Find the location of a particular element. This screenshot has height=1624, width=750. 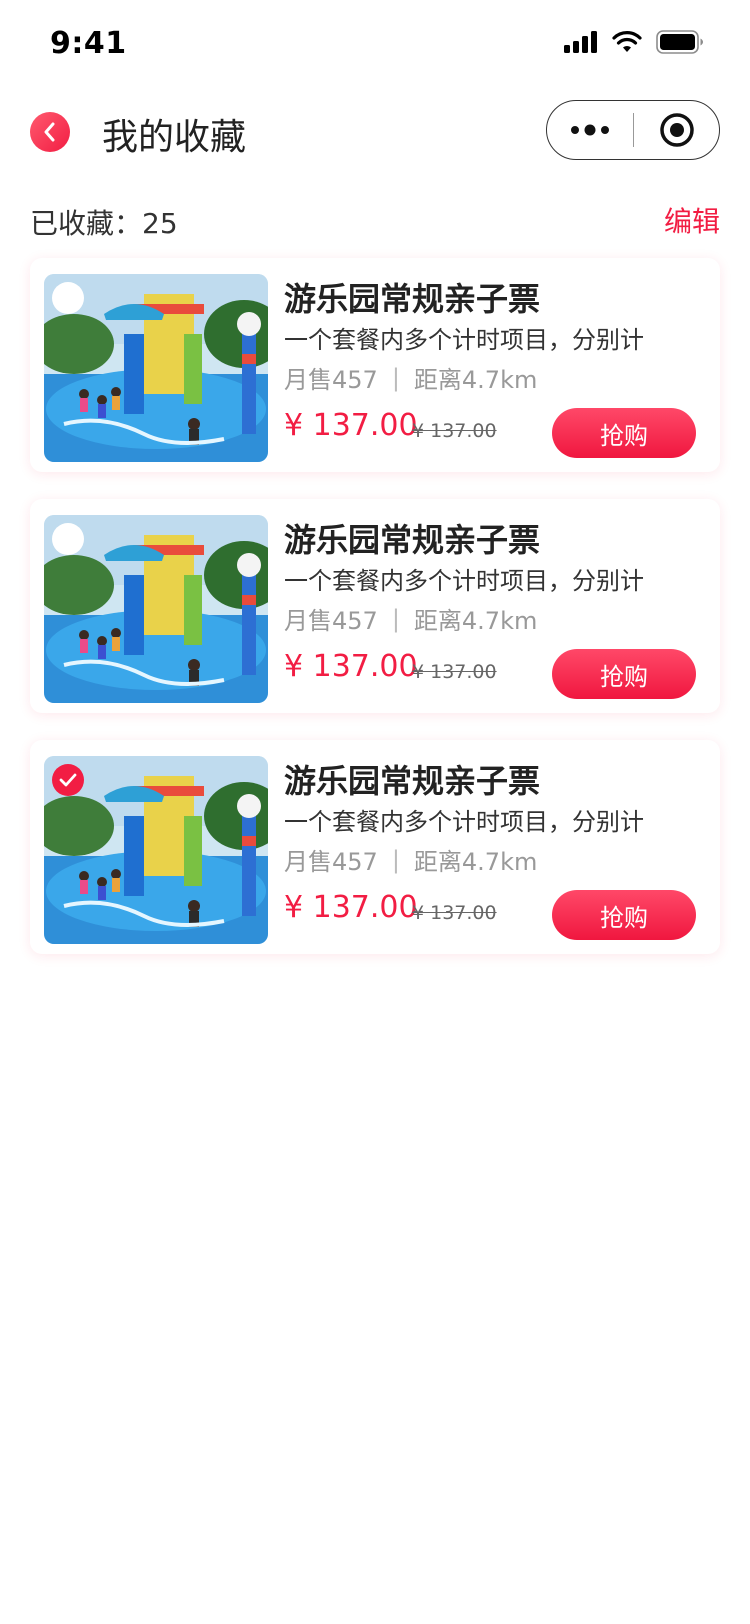

status-icons is located at coordinates (634, 42).